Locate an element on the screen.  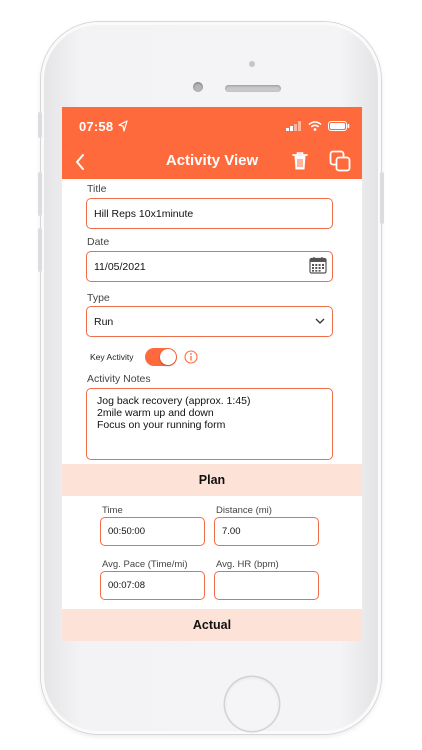
cellular-signal-icon is located at coordinates (293, 126).